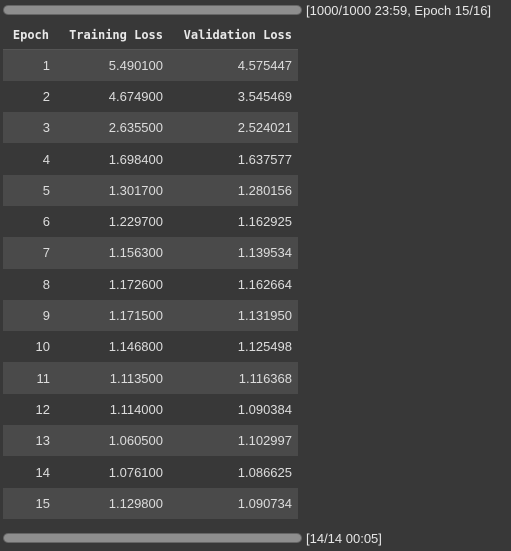  I want to click on cell-training-loss: 4.674900, so click(135, 96).